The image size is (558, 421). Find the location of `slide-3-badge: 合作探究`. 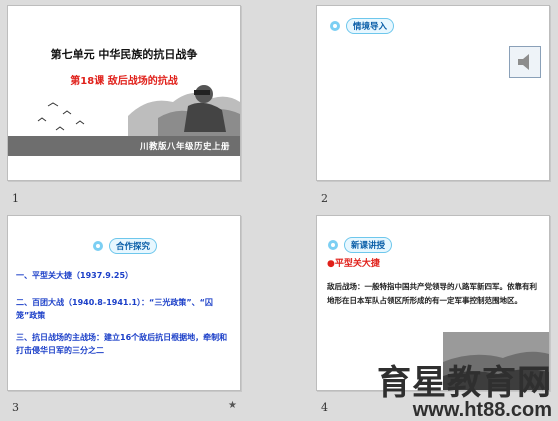

slide-3-badge: 合作探究 is located at coordinates (124, 246).